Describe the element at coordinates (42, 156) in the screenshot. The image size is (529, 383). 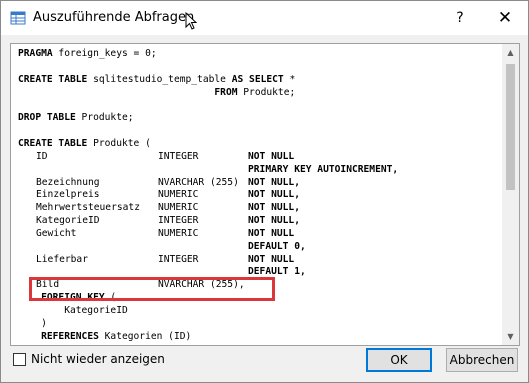
I see `column-name: ID` at that location.